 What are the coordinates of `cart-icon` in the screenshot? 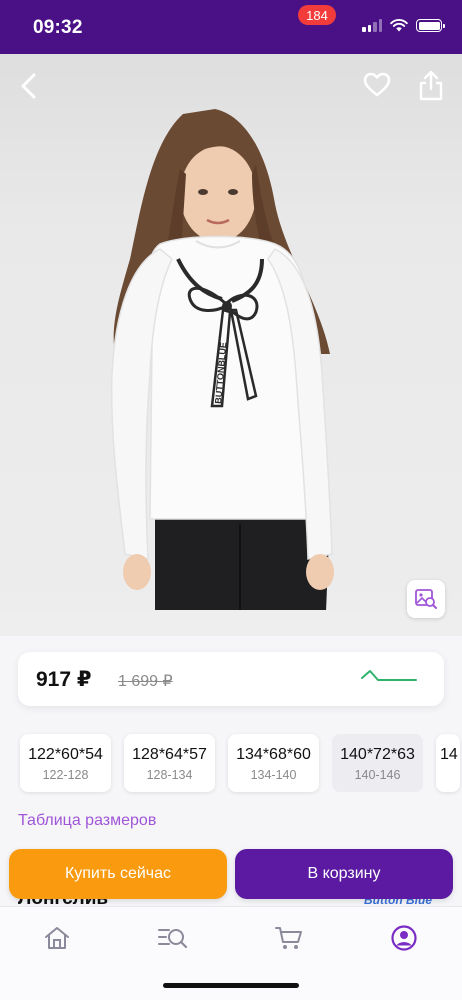 It's located at (288, 938).